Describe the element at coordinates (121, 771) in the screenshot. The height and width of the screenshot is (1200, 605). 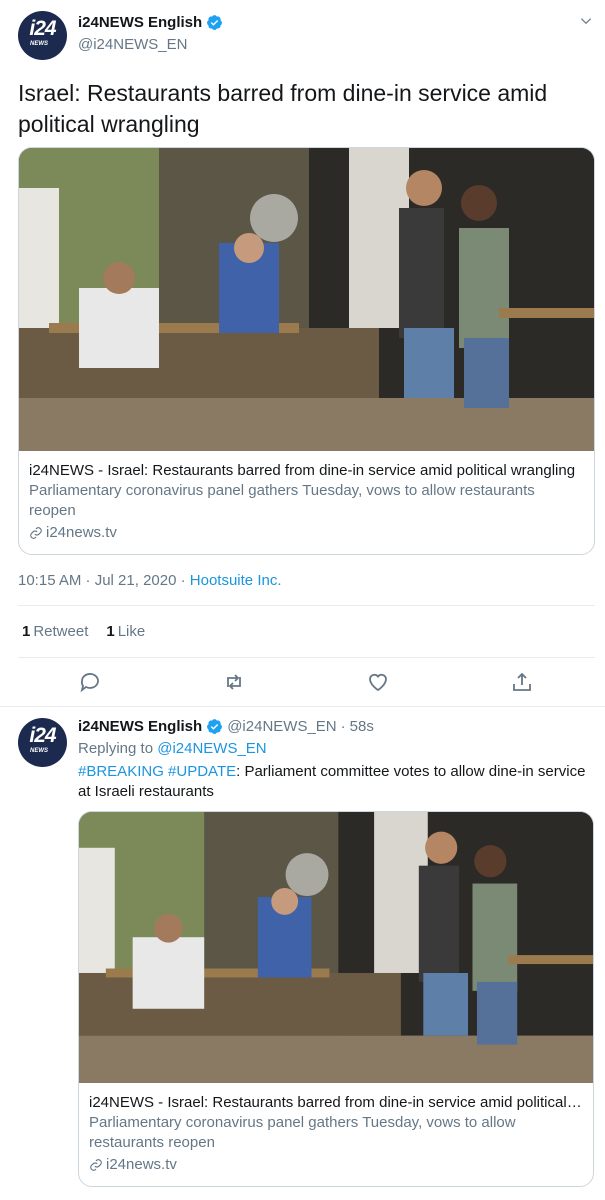
I see `hashtag-breaking: #BREAKING` at that location.